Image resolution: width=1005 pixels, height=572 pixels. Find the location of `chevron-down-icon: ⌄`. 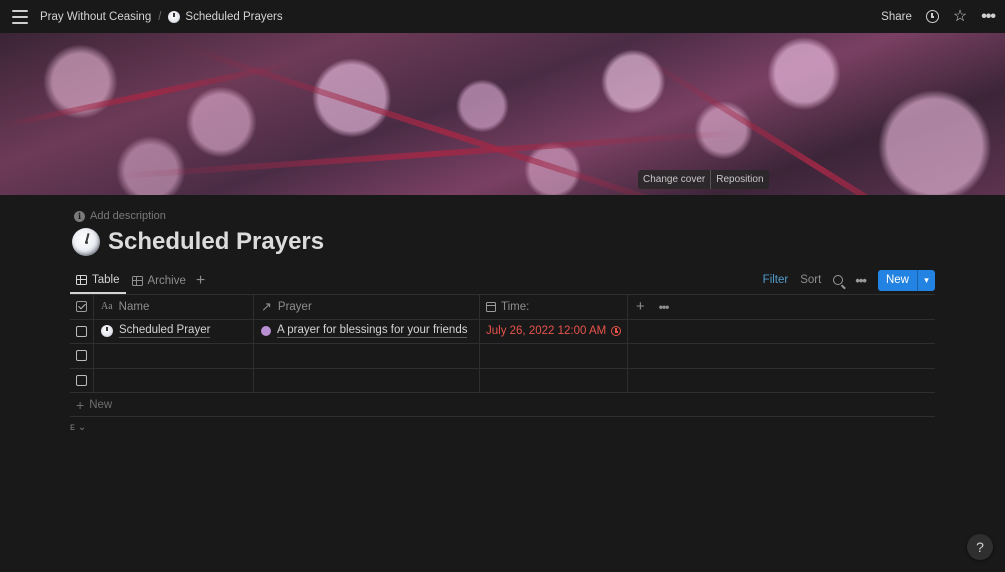

chevron-down-icon: ⌄ is located at coordinates (82, 427).